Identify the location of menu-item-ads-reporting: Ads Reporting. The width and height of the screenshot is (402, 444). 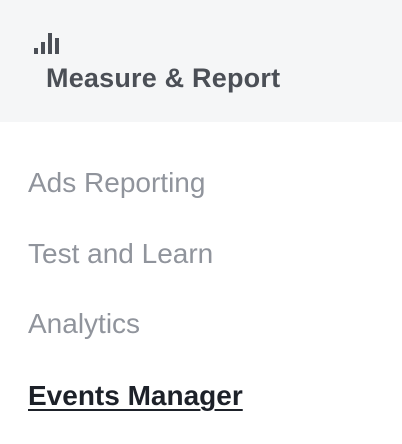
(116, 183).